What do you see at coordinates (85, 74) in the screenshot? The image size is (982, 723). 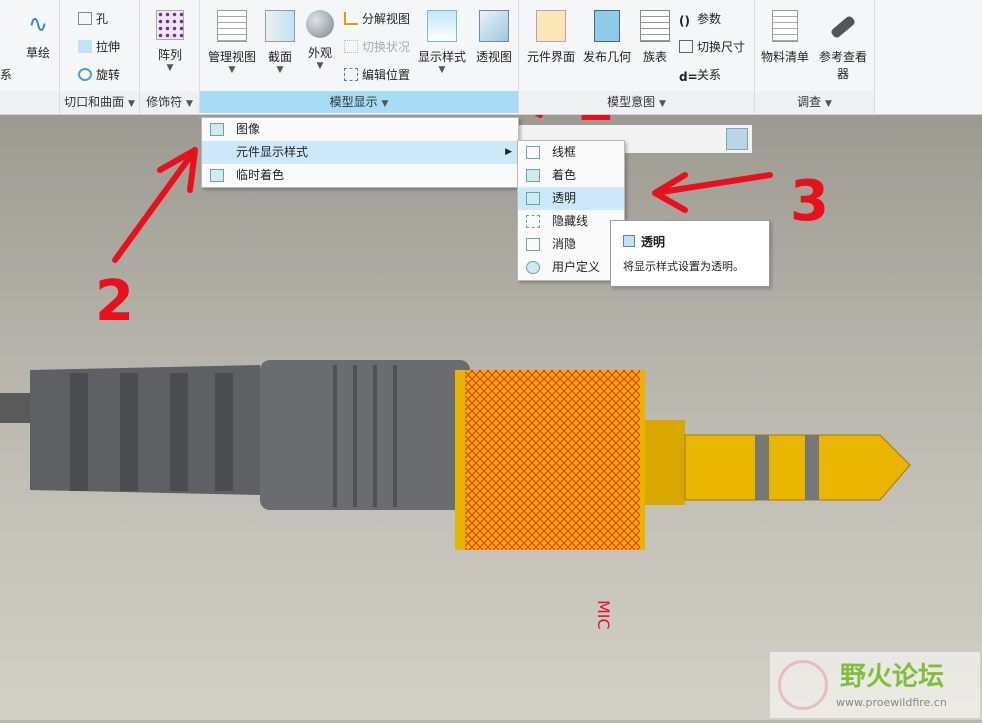 I see `revolve-icon` at bounding box center [85, 74].